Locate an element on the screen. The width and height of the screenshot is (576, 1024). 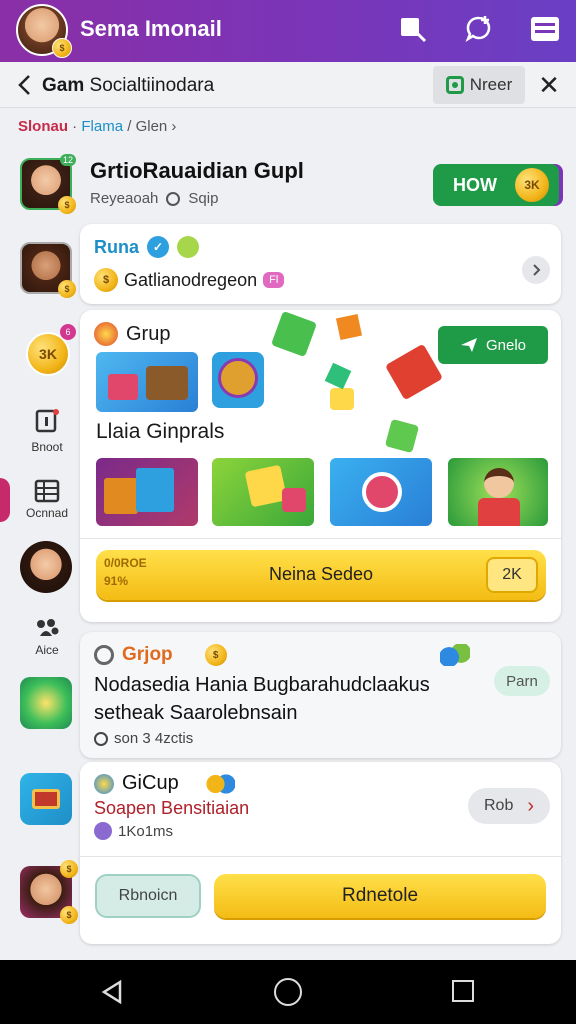
send-icon is located at coordinates (468, 345).